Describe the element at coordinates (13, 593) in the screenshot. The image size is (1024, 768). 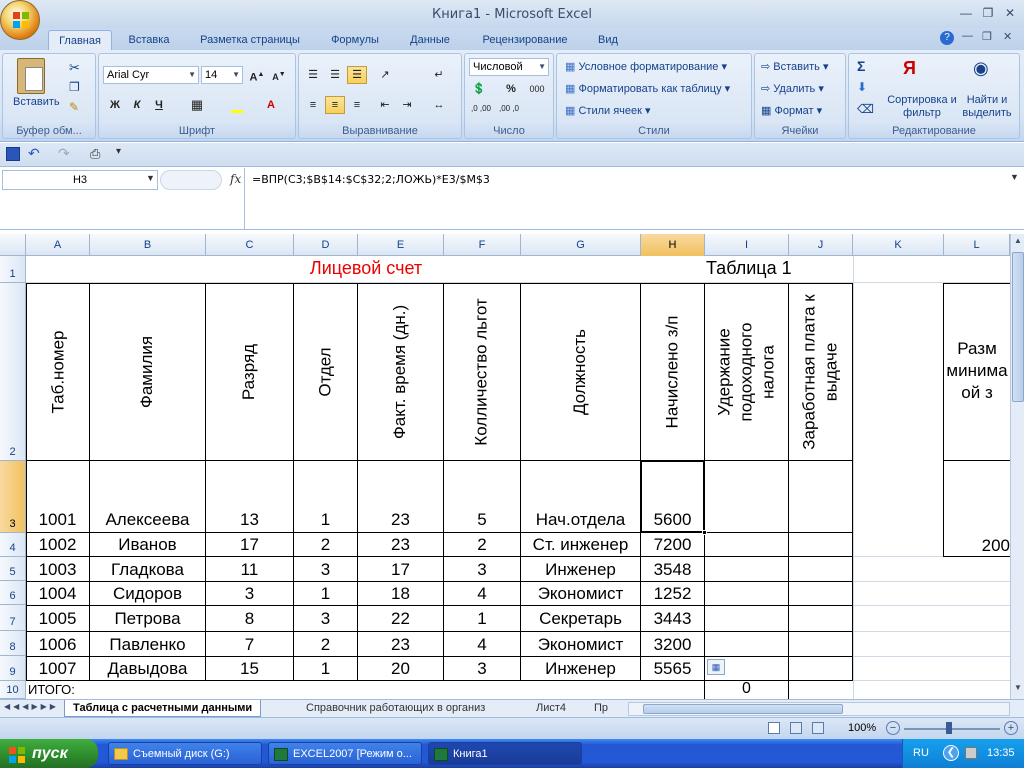
I see `row-header-6: 6` at that location.